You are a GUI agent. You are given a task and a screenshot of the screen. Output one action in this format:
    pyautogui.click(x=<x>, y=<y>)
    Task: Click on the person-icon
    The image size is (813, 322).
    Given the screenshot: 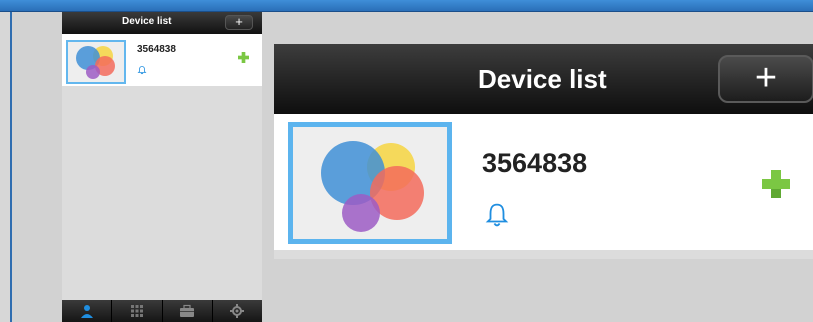 What is the action you would take?
    pyautogui.click(x=86, y=311)
    